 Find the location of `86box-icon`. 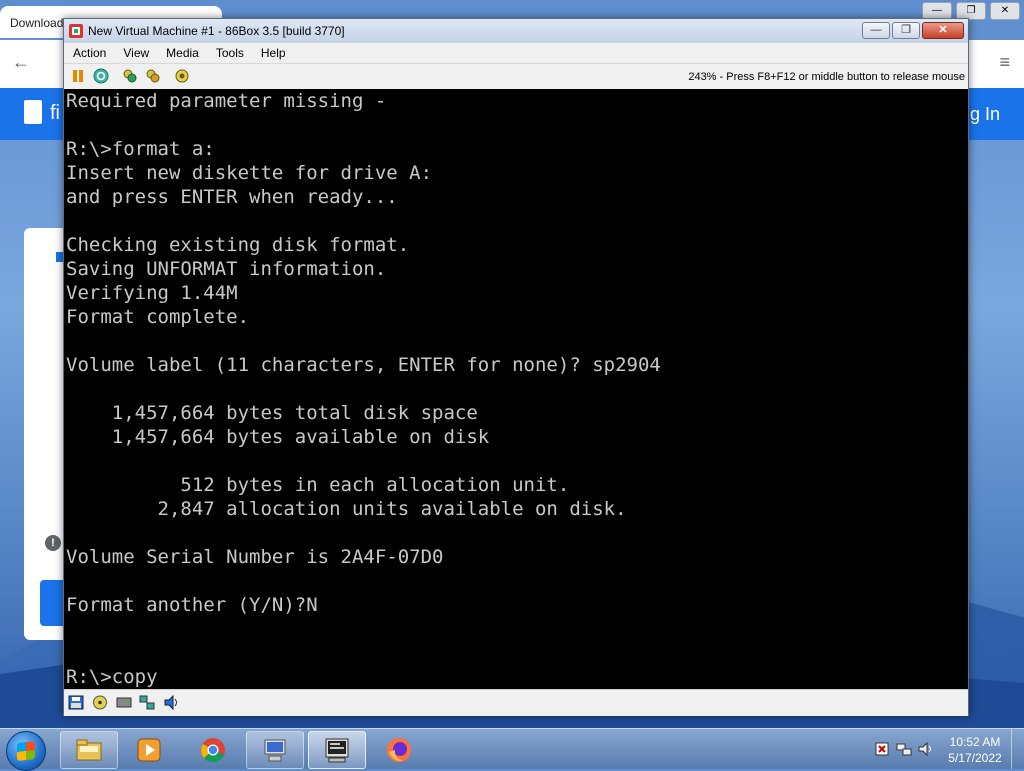

86box-icon is located at coordinates (337, 750).